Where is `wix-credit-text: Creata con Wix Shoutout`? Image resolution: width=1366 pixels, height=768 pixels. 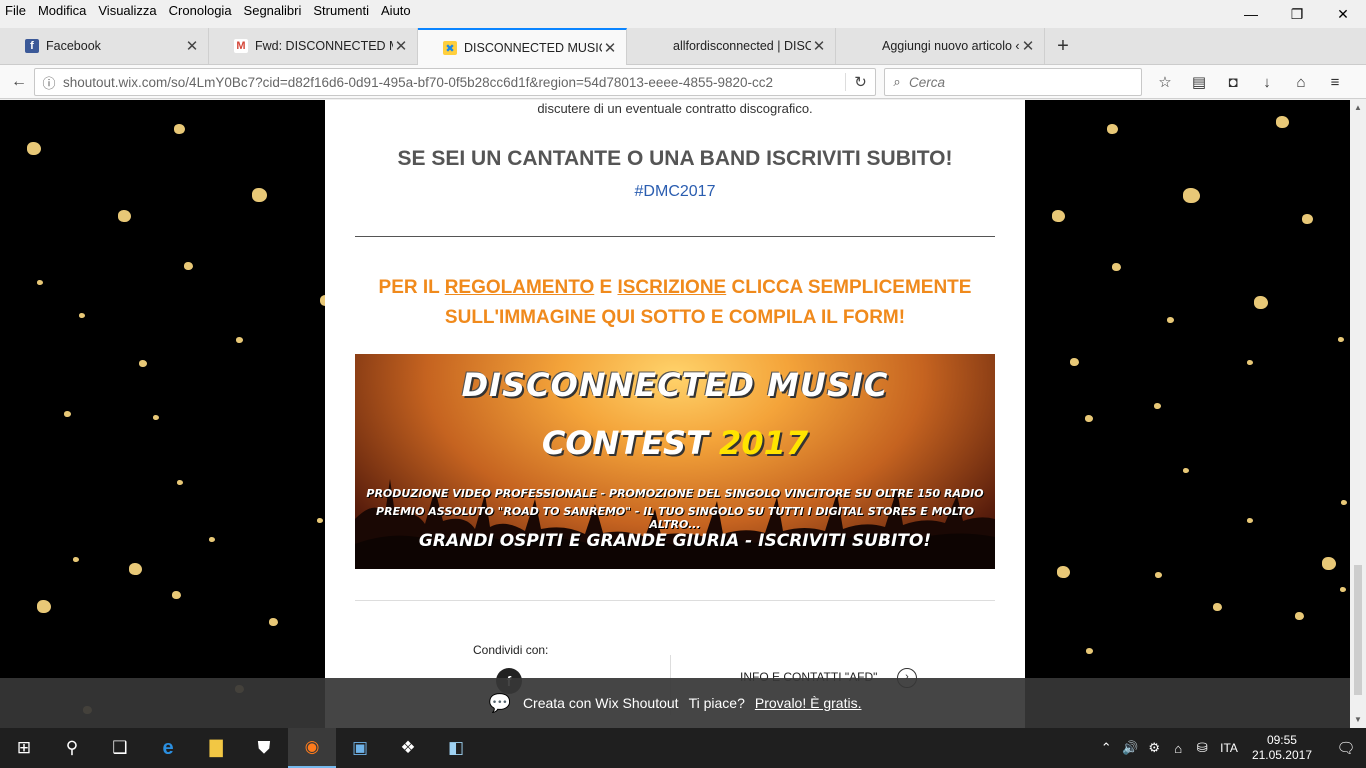 wix-credit-text: Creata con Wix Shoutout is located at coordinates (600, 703).